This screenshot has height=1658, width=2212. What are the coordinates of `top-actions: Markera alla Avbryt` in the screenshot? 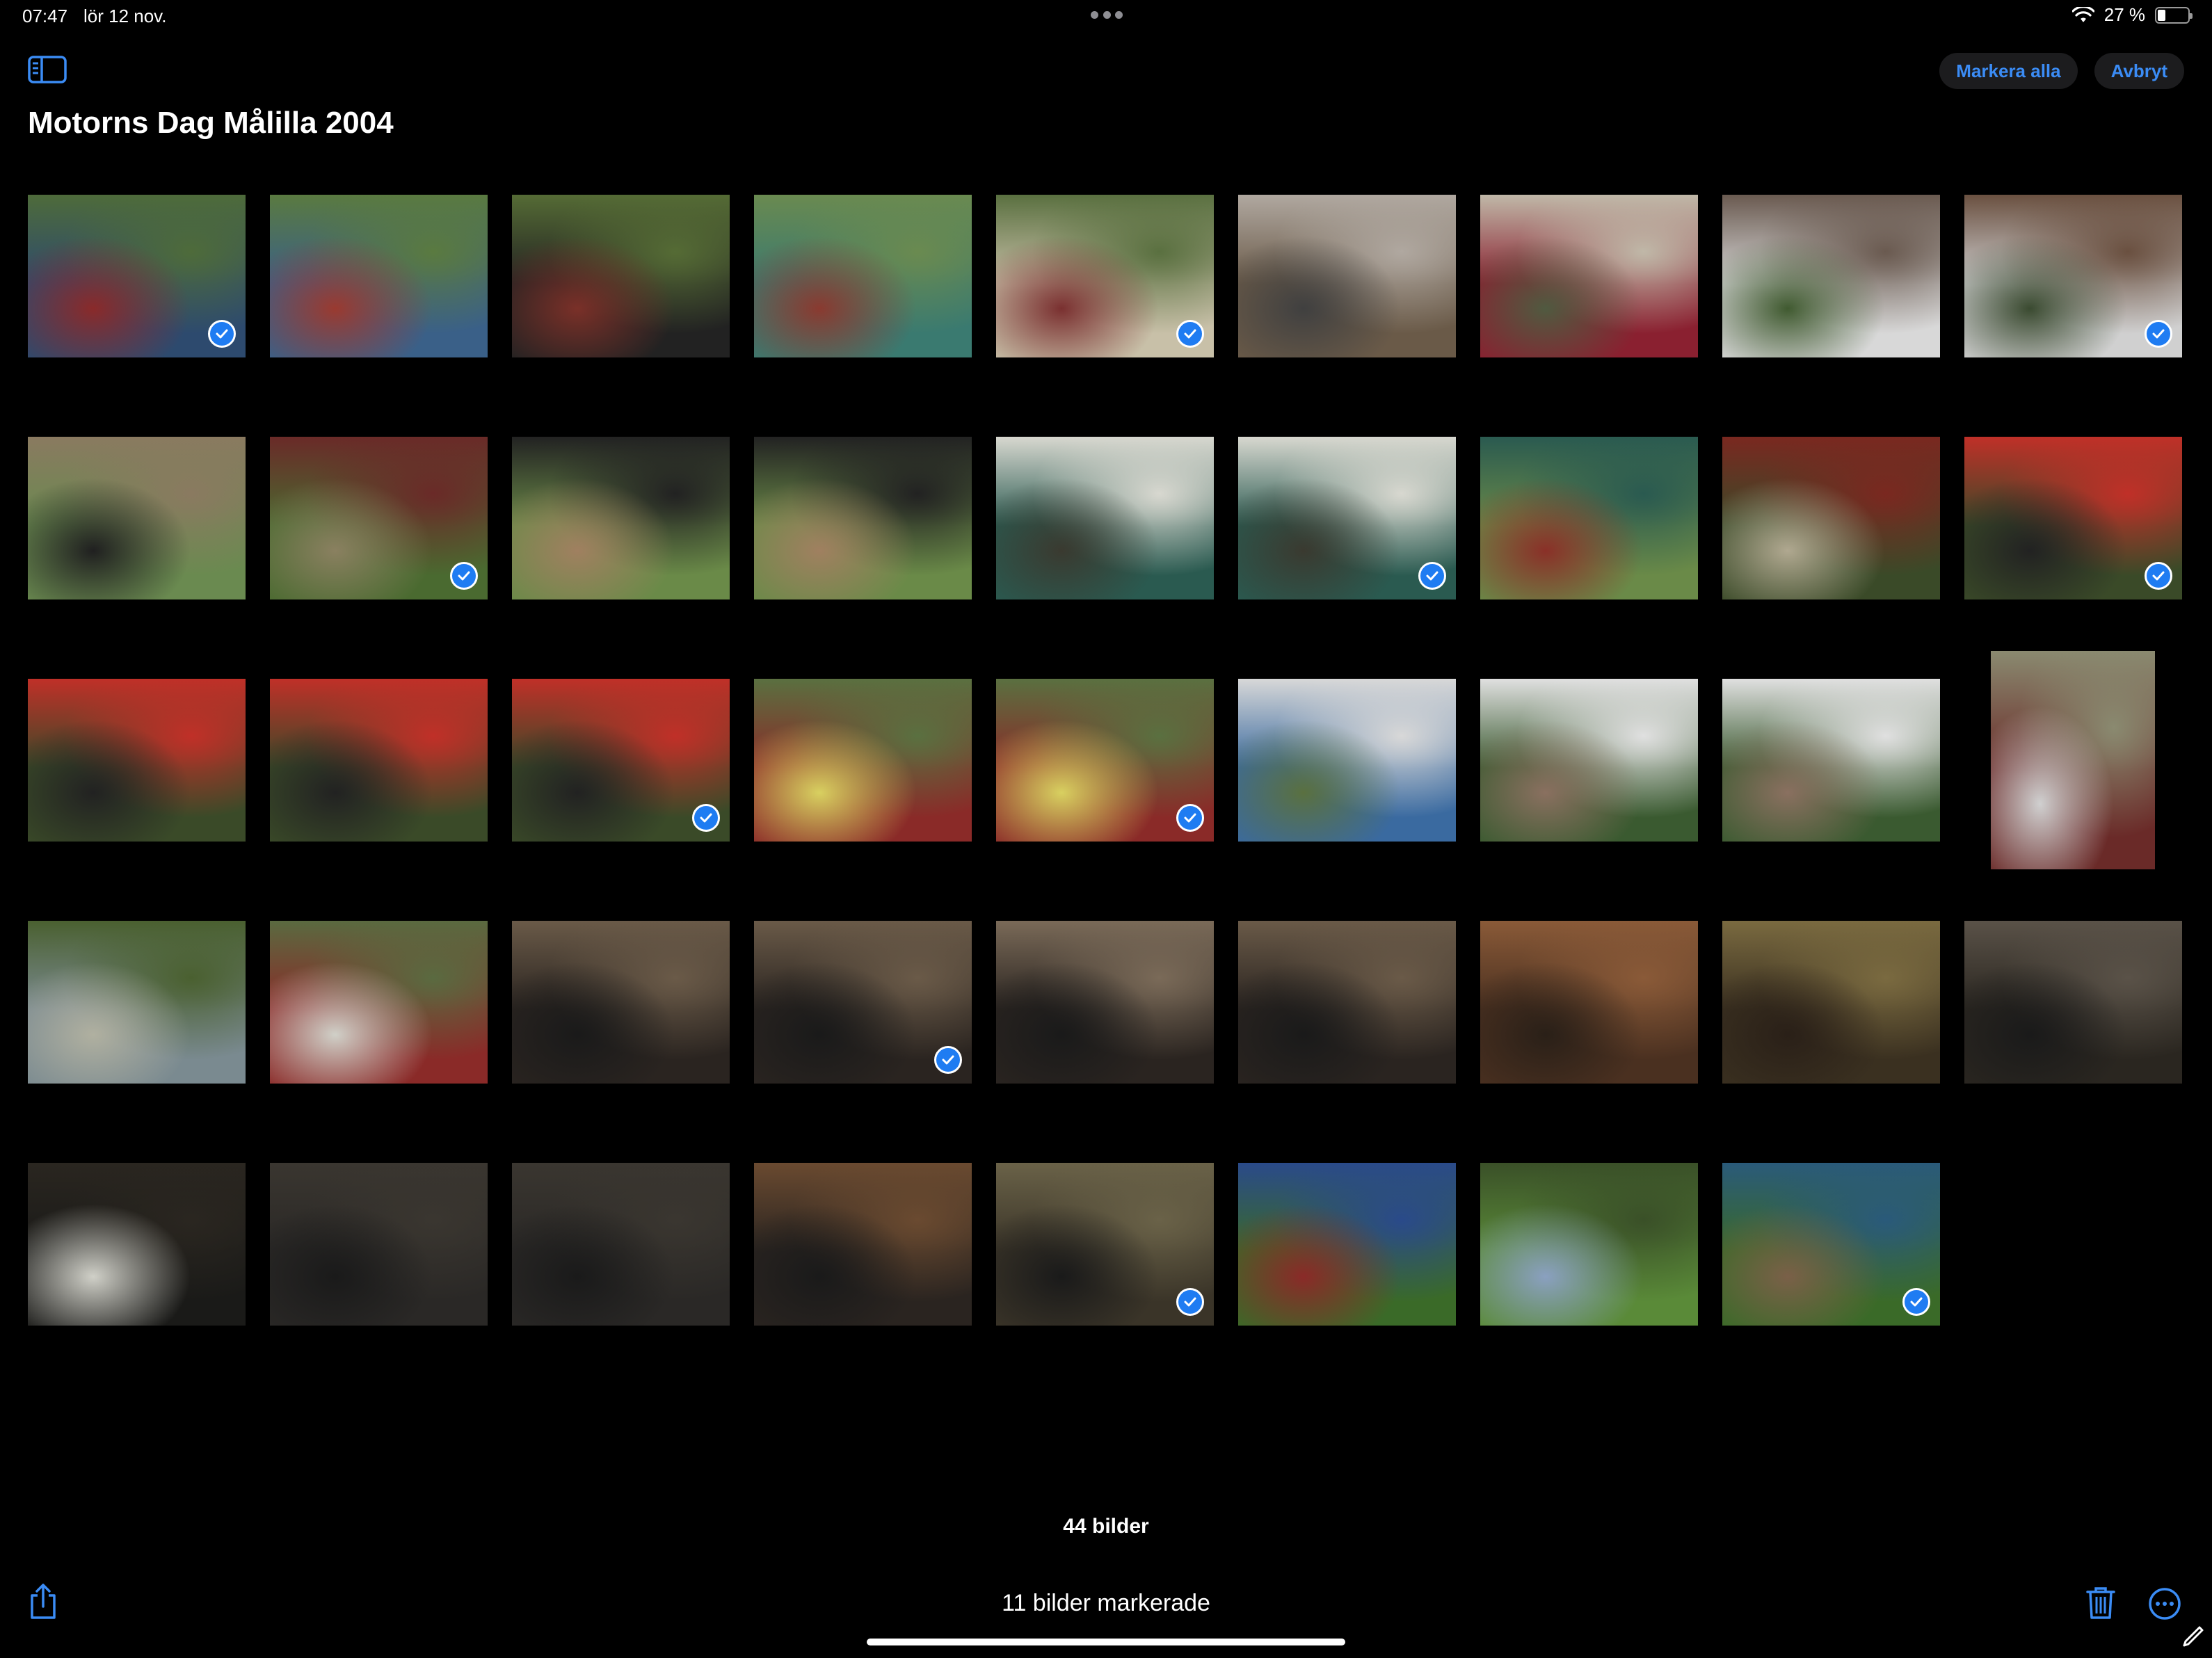 It's located at (2061, 71).